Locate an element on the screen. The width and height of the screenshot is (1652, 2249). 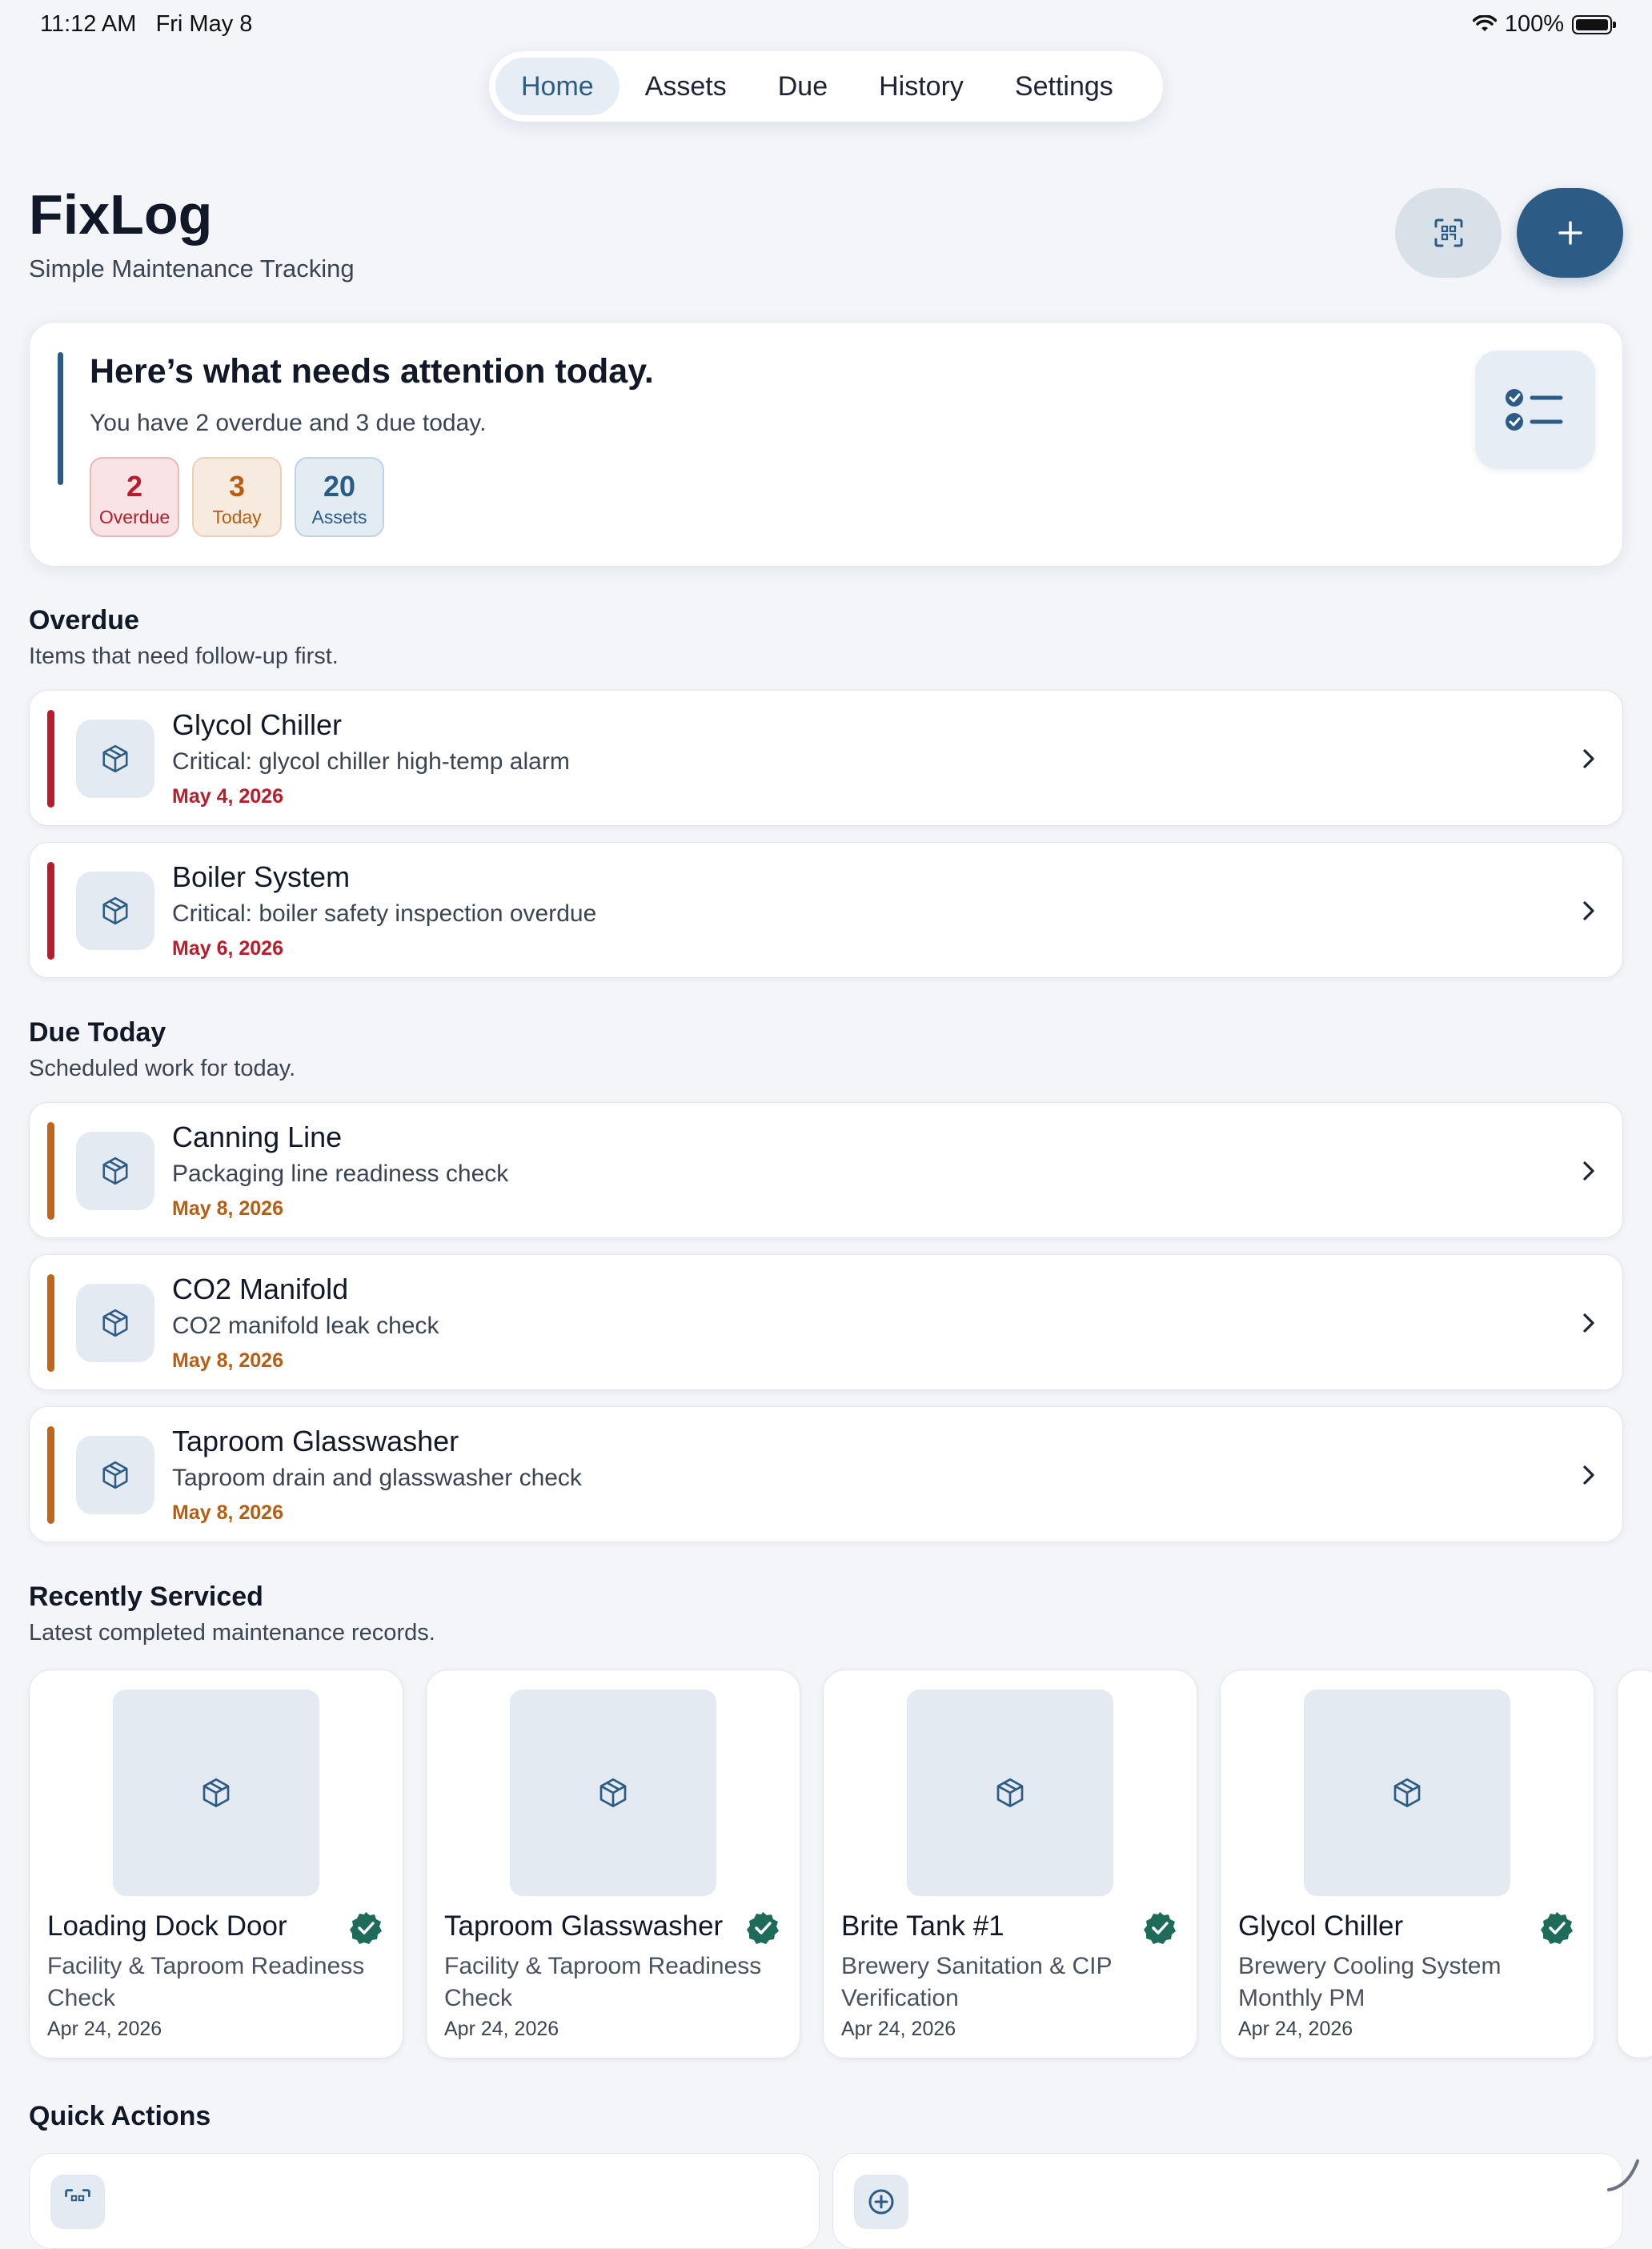
asset-name: Boiler System is located at coordinates (261, 876).